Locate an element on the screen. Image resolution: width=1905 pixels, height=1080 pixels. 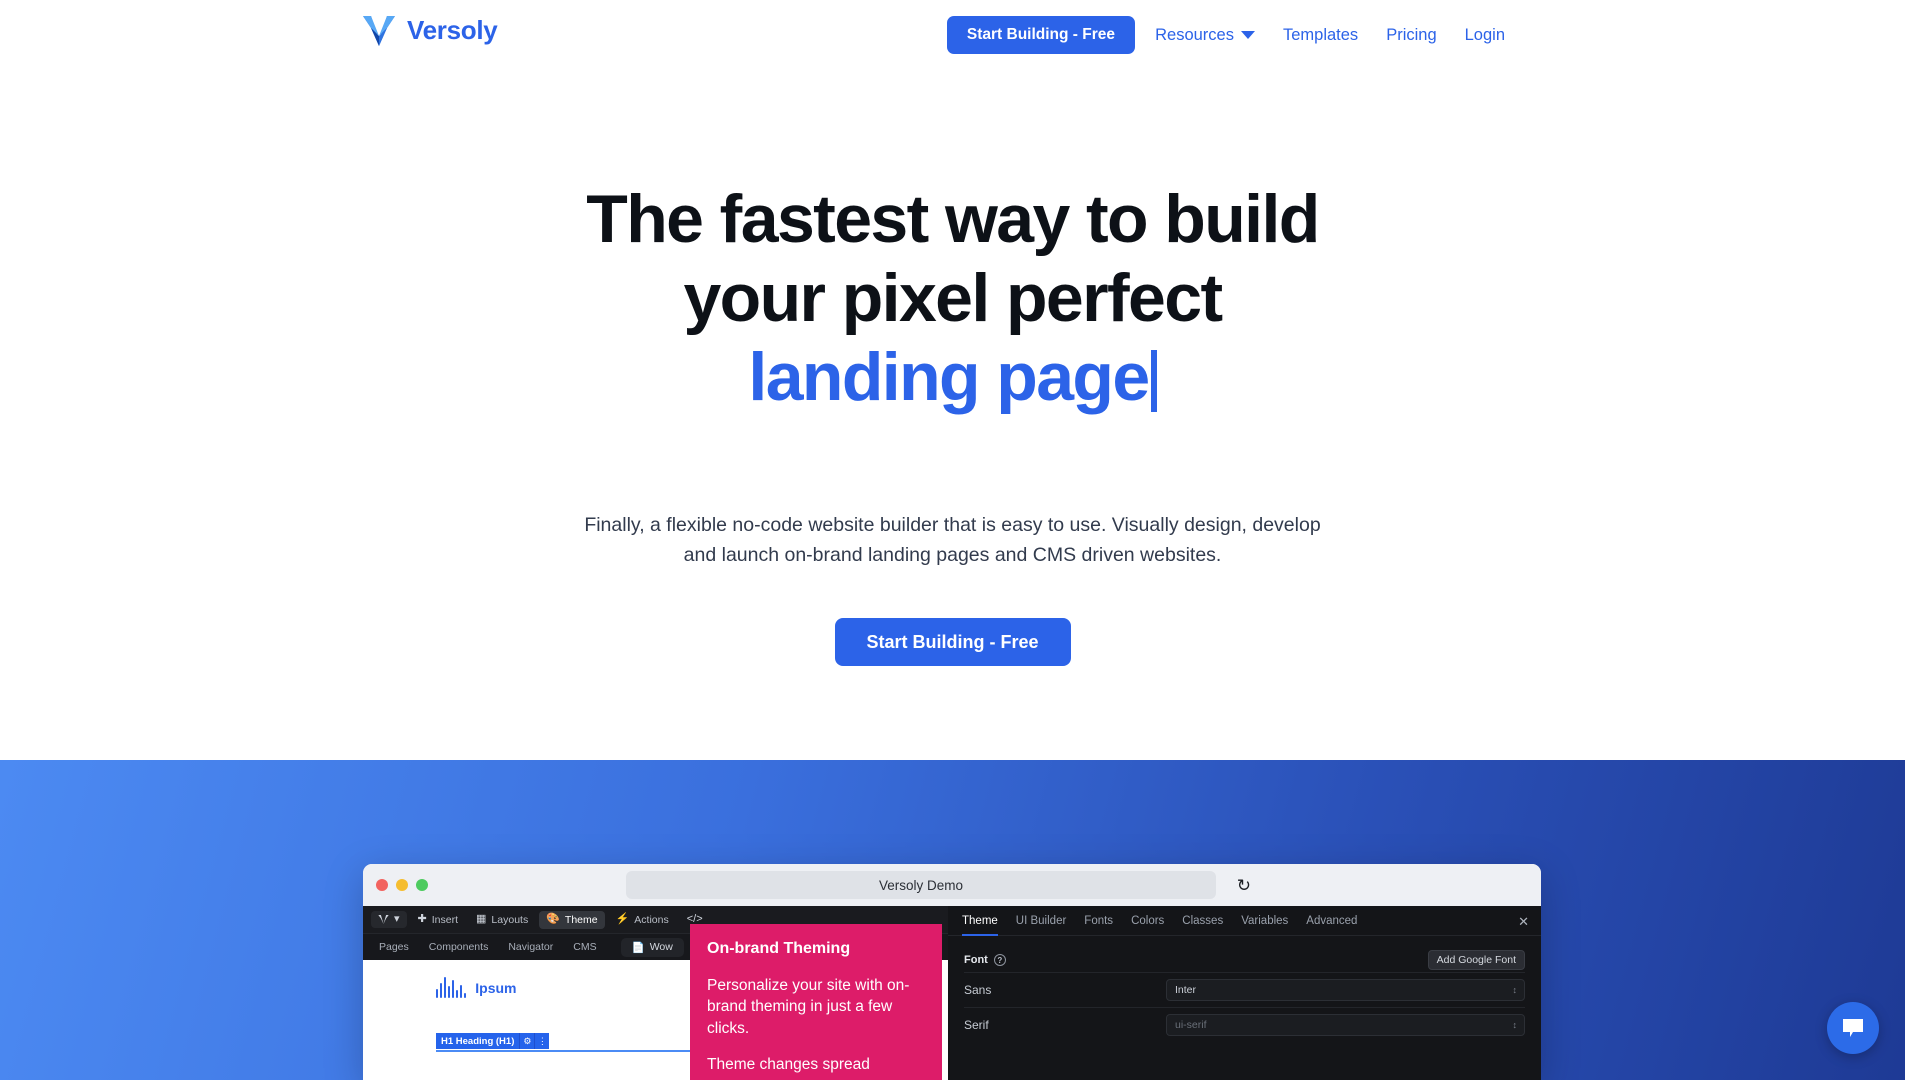
address-bar: Versoly Demo is located at coordinates (921, 885).